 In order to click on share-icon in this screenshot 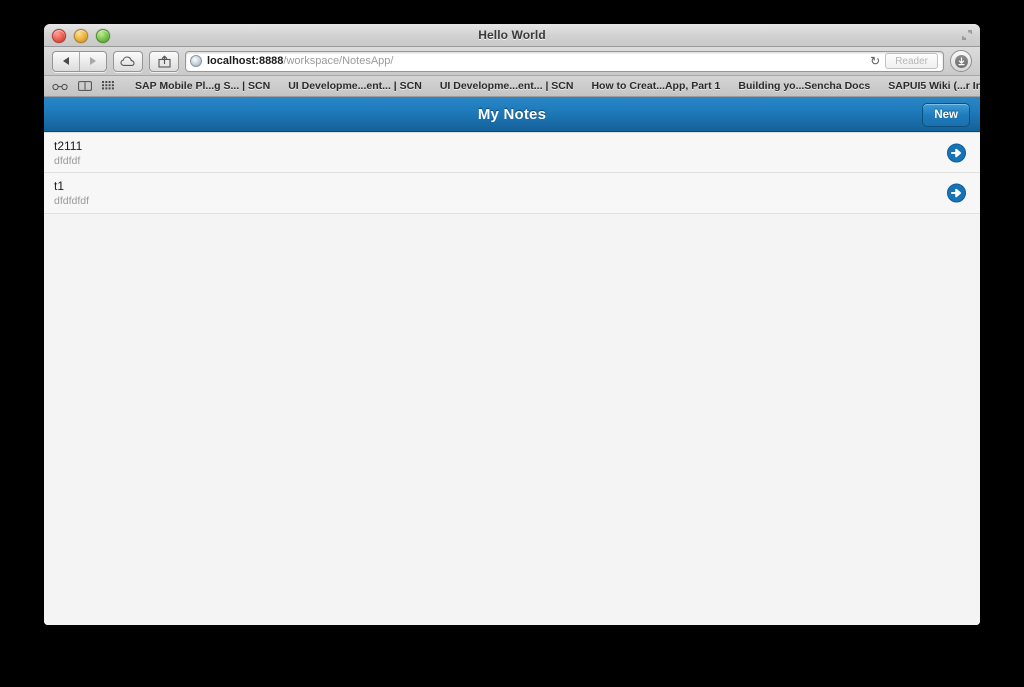, I will do `click(164, 61)`.